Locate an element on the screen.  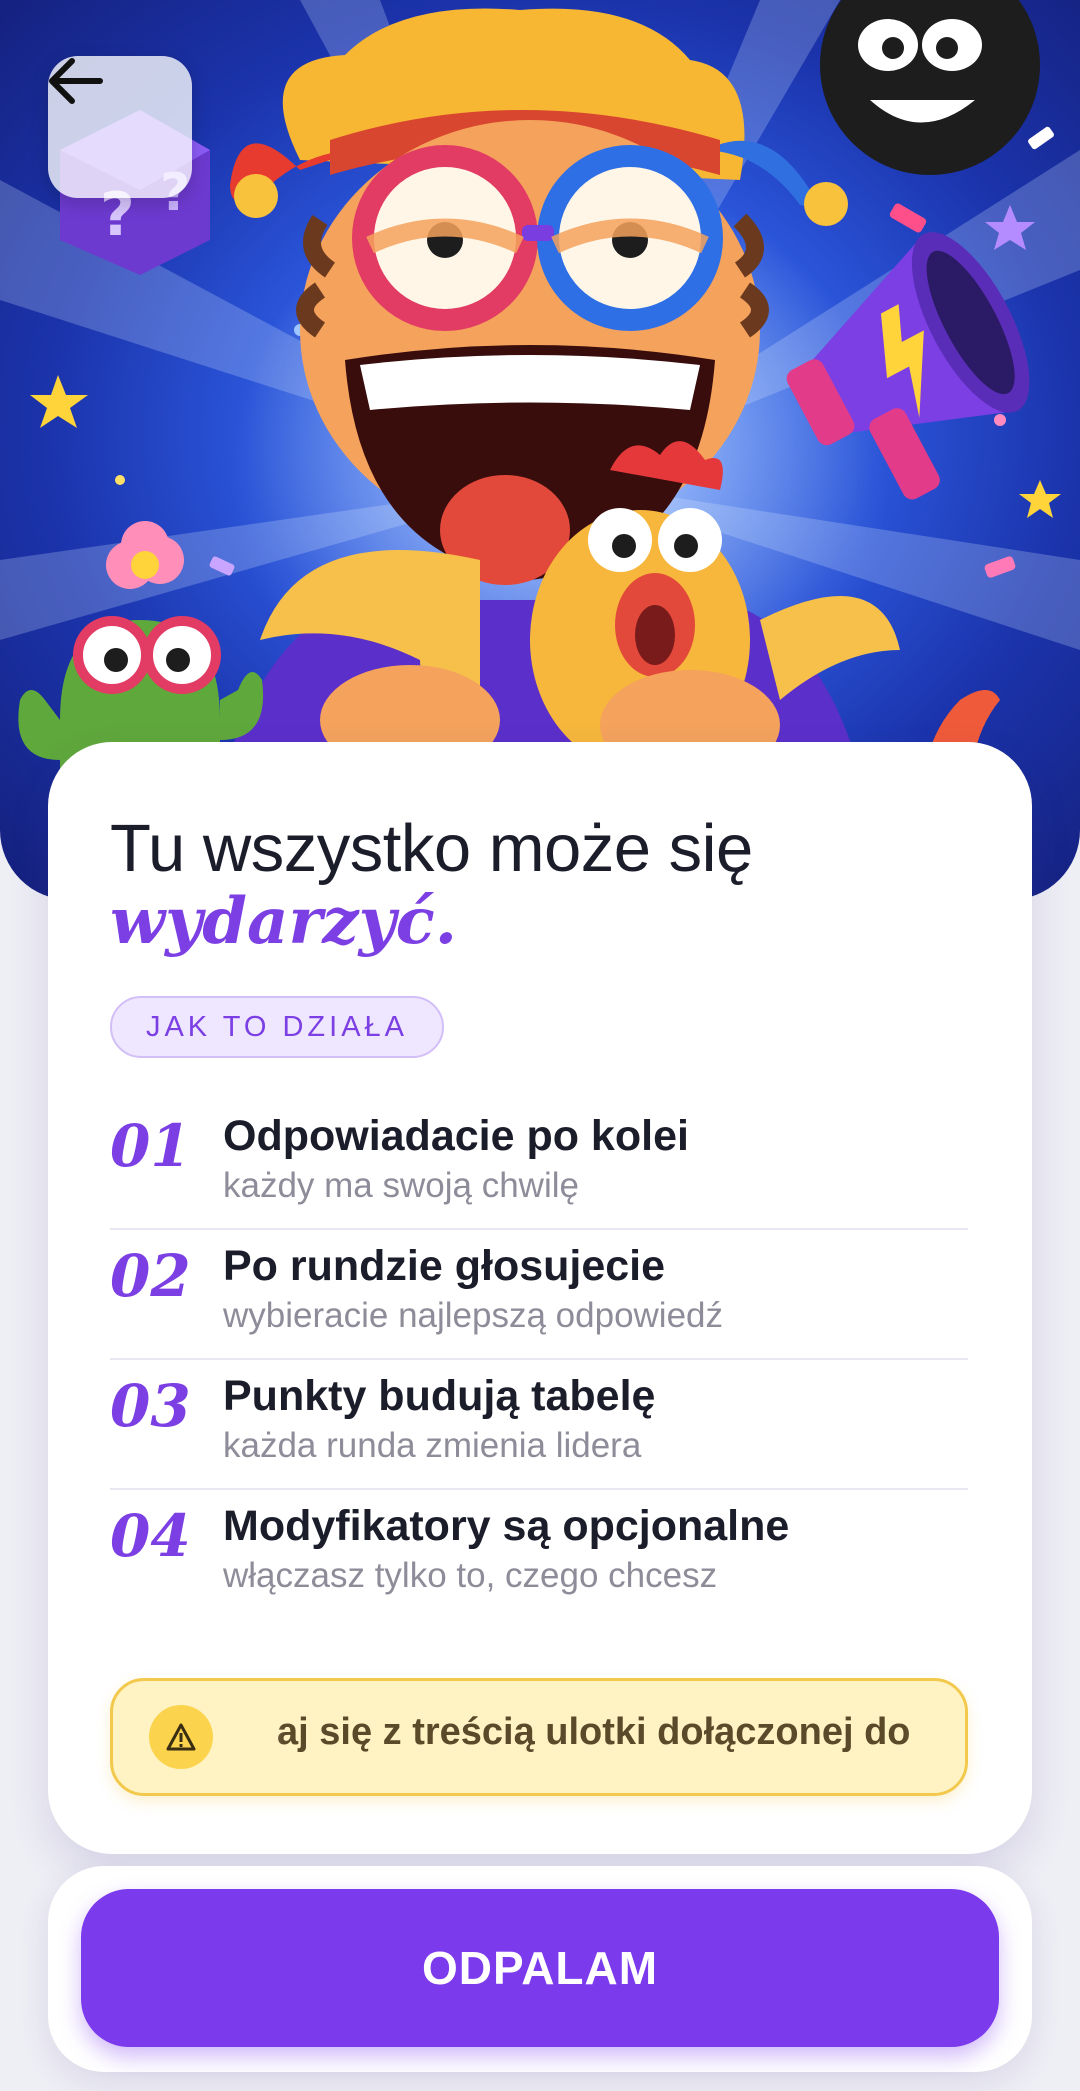
step-subtitle: wybieracie najlepszą odpowiedź is located at coordinates (473, 1315).